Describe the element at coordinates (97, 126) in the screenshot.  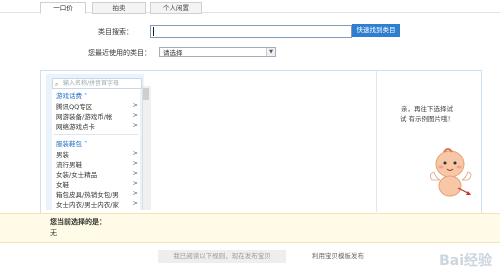
I see `category-item: 网络游戏点卡 >` at that location.